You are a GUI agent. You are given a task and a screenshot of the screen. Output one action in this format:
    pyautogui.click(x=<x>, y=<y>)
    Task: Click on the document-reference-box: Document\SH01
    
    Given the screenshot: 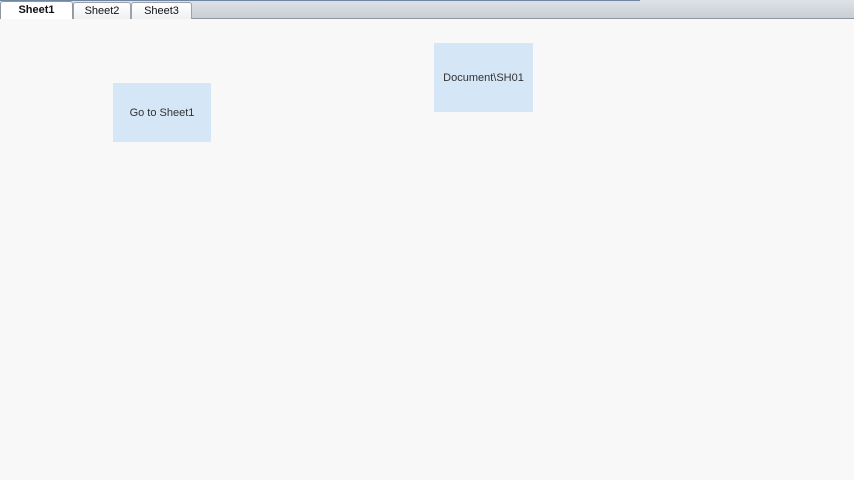 What is the action you would take?
    pyautogui.click(x=483, y=77)
    